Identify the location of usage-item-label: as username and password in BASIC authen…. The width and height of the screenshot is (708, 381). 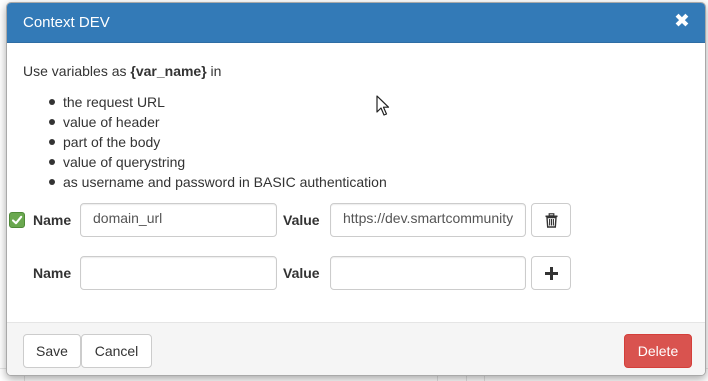
(225, 182).